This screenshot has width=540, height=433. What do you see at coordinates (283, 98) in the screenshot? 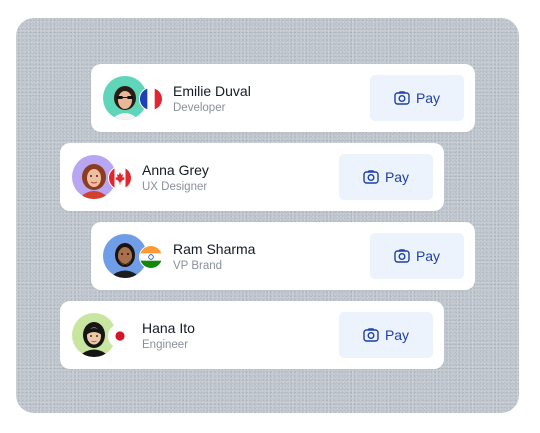
I see `payee-card: Emilie Duval Developer Pay` at bounding box center [283, 98].